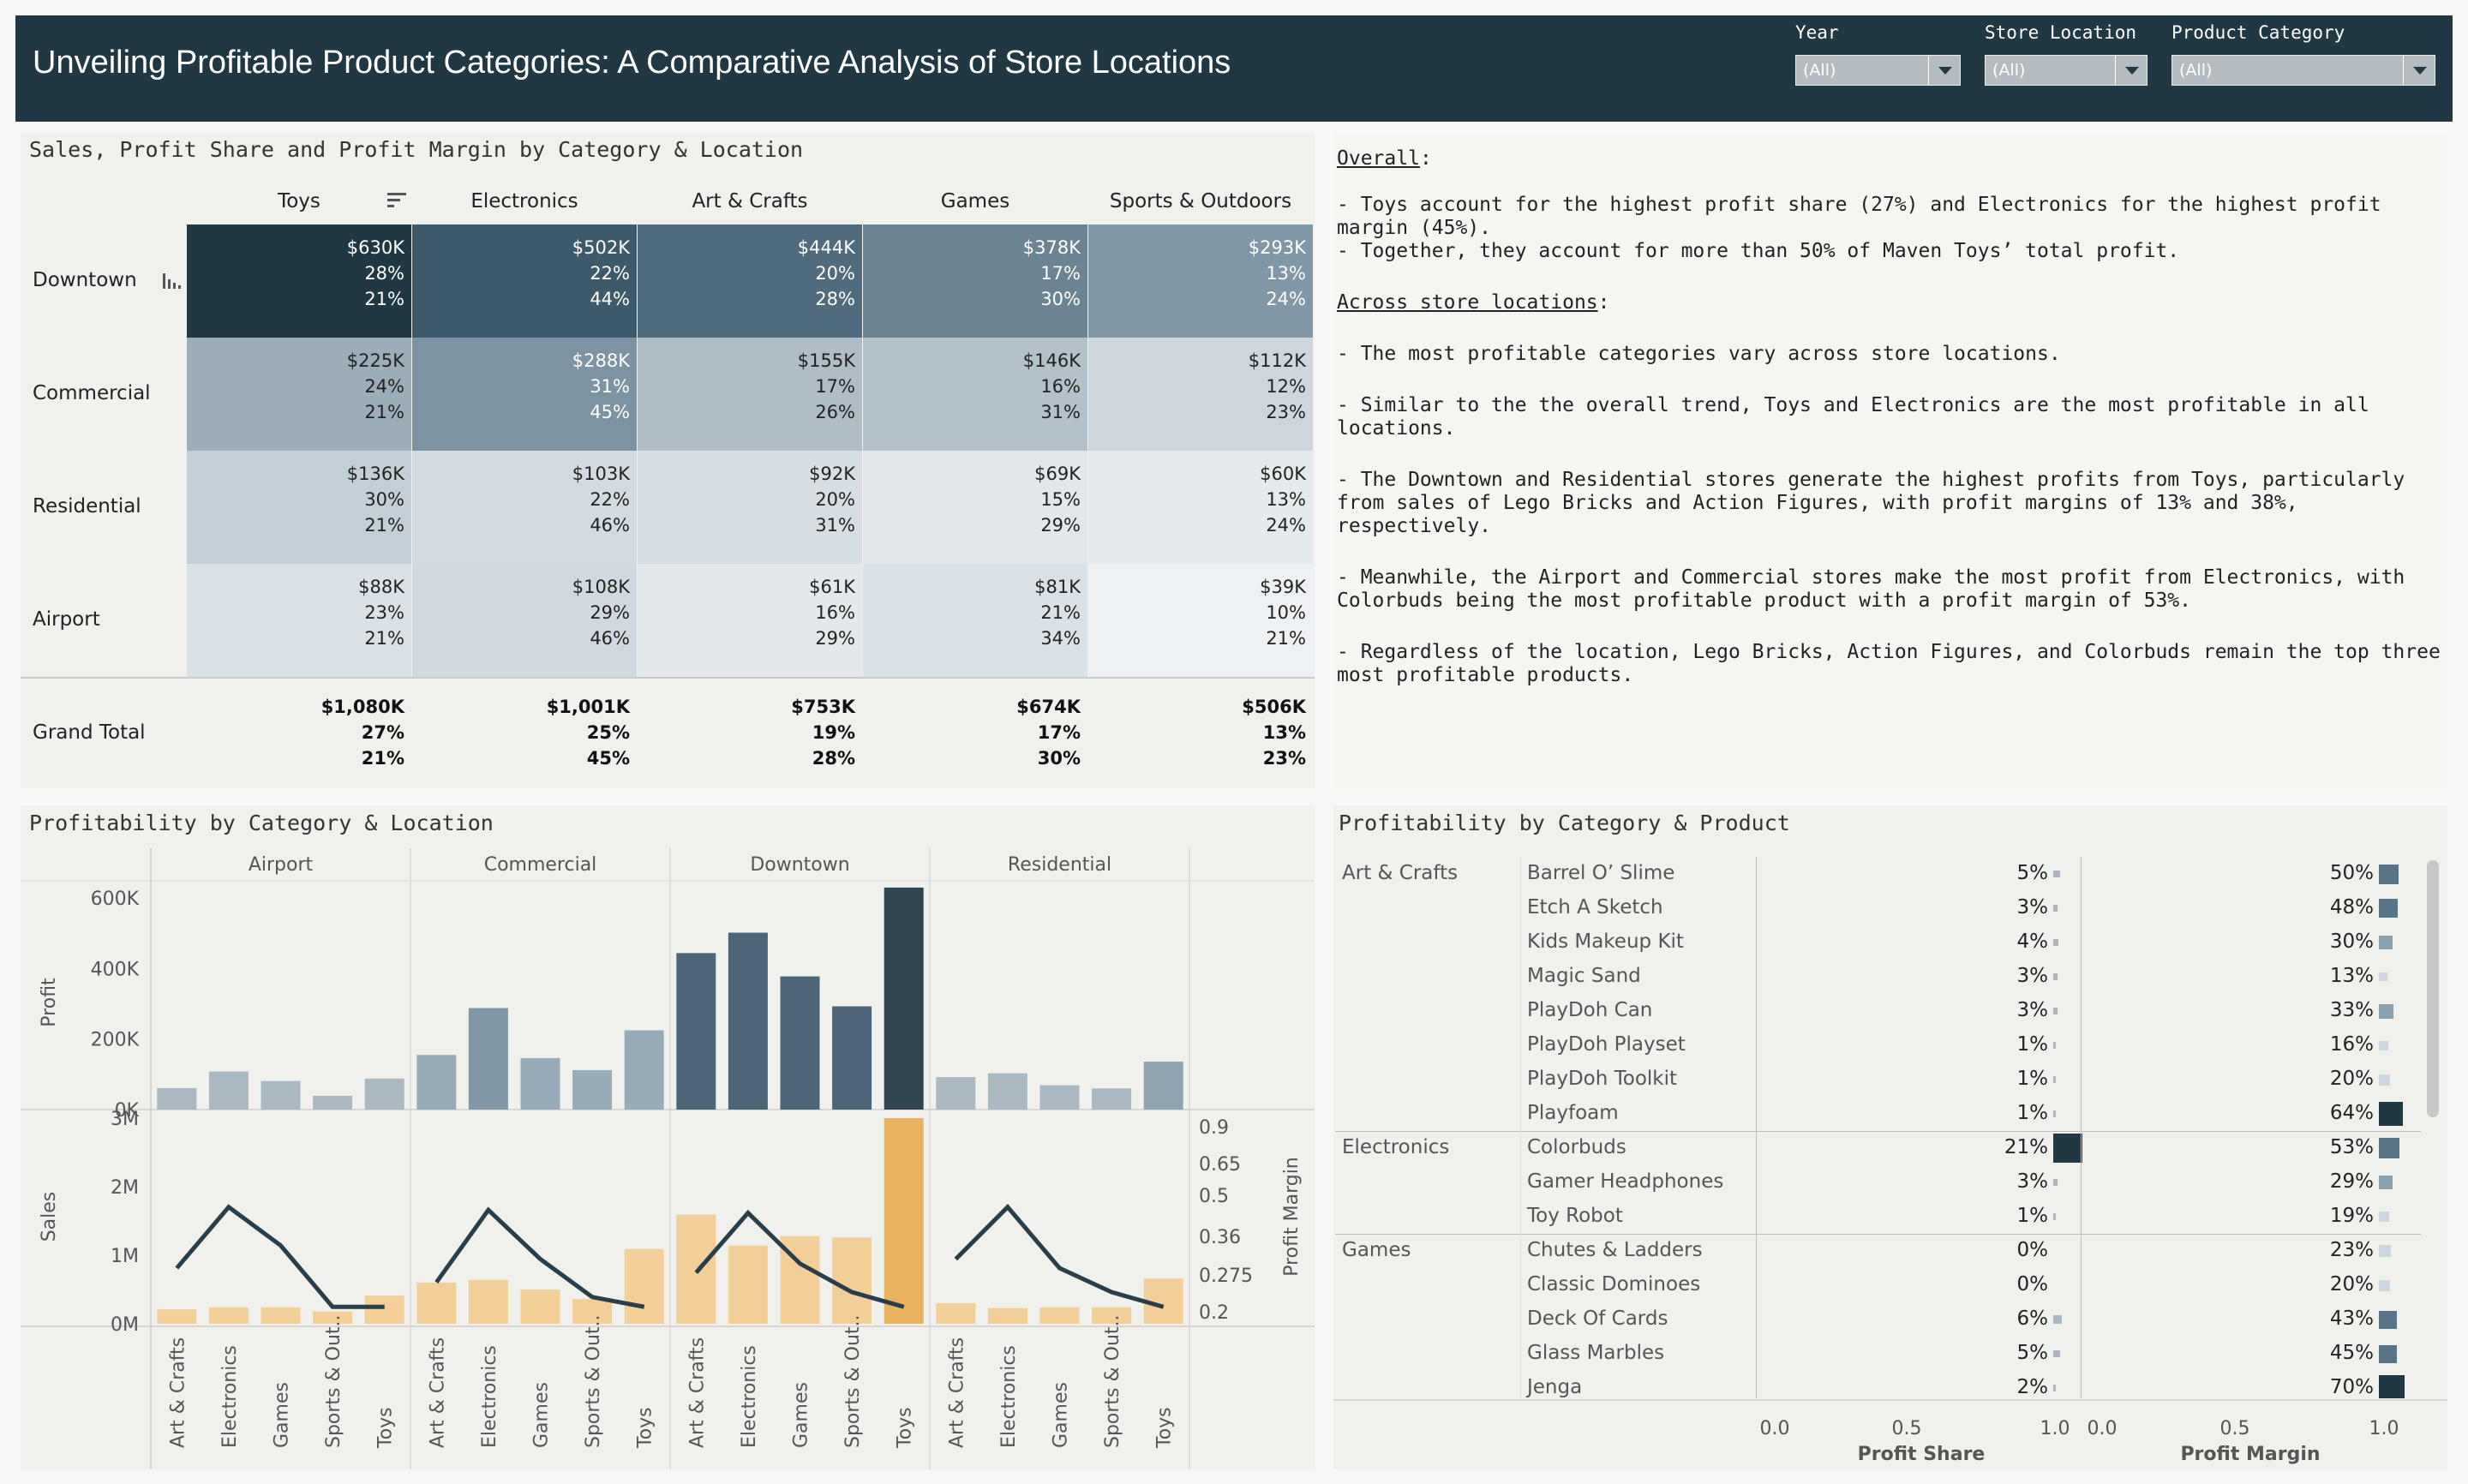 The width and height of the screenshot is (2468, 1484). Describe the element at coordinates (384, 299) in the screenshot. I see `cell-value: 21%` at that location.